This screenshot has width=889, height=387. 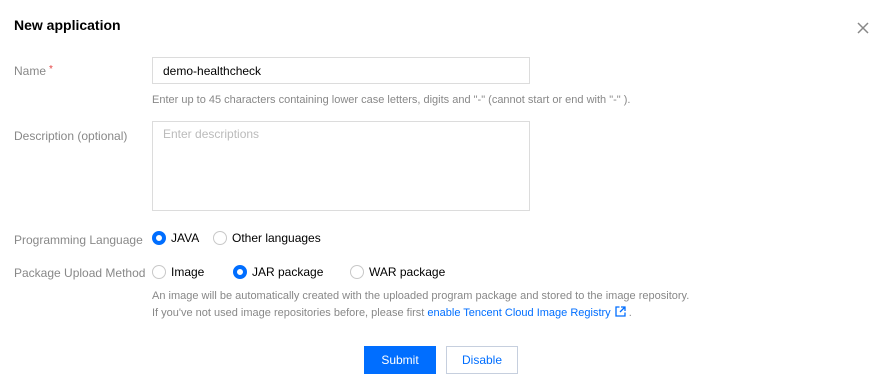 What do you see at coordinates (620, 311) in the screenshot?
I see `external-link-icon` at bounding box center [620, 311].